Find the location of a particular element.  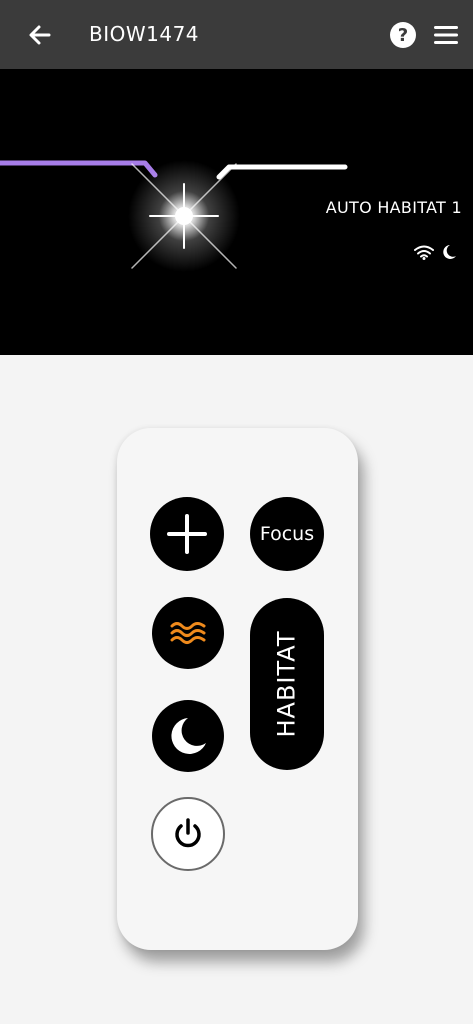

focus-label: Focus is located at coordinates (287, 534).